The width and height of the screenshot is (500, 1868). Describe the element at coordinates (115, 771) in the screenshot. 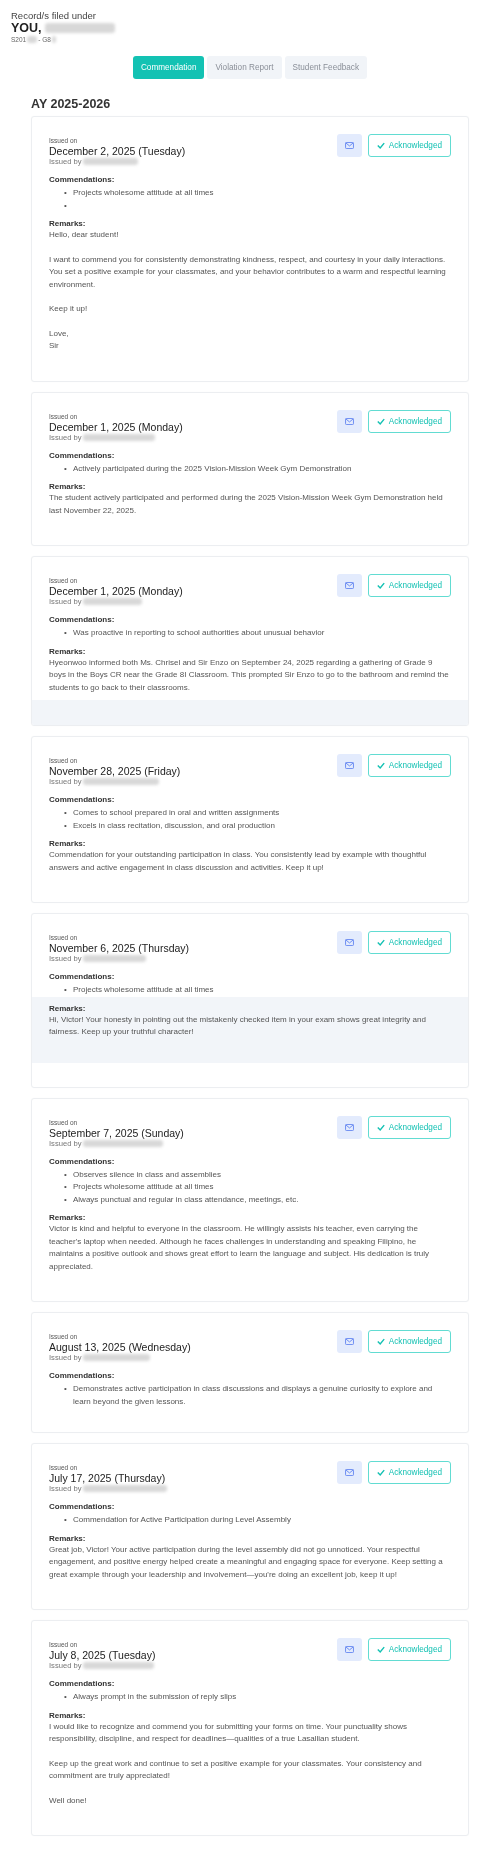

I see `issue-date: November 28, 2025 (Friday)` at that location.